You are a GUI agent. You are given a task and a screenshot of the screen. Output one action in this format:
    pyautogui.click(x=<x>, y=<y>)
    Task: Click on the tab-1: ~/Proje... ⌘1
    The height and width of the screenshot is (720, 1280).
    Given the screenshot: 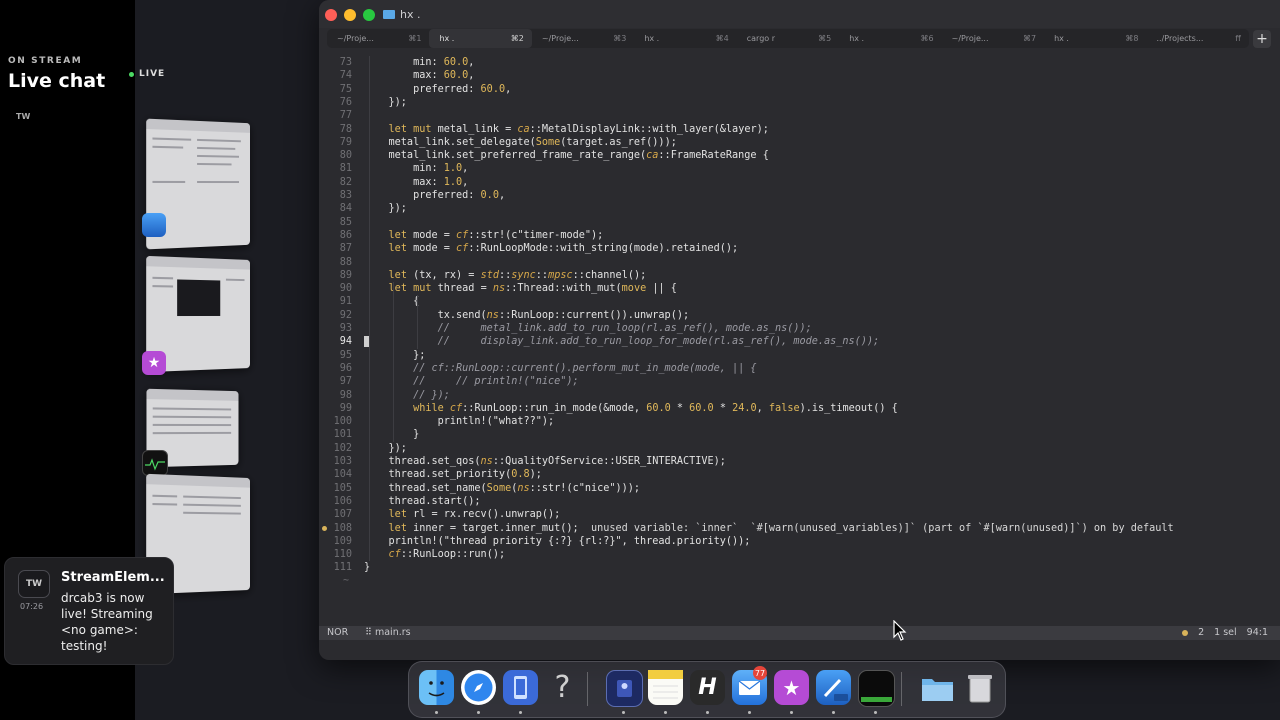 What is the action you would take?
    pyautogui.click(x=378, y=38)
    